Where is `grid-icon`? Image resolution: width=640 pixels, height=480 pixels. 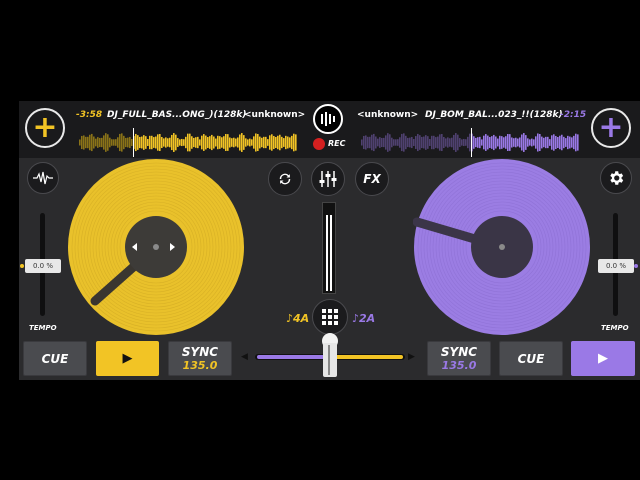
grid-icon is located at coordinates (330, 317).